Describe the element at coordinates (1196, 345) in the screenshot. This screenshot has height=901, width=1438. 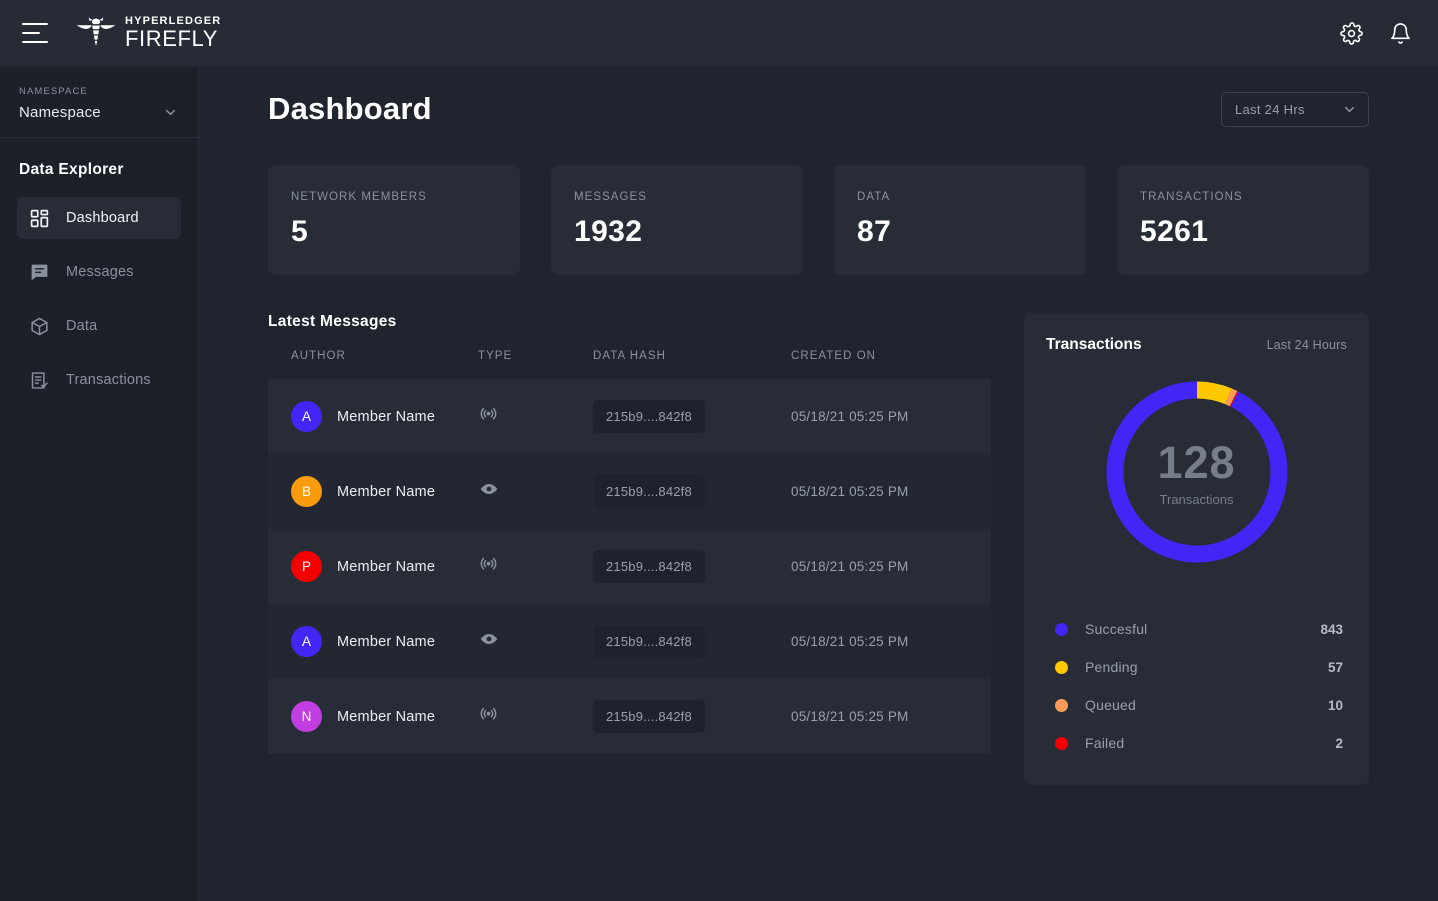
I see `transactions-card-header: Transactions Last 24 Hours` at that location.